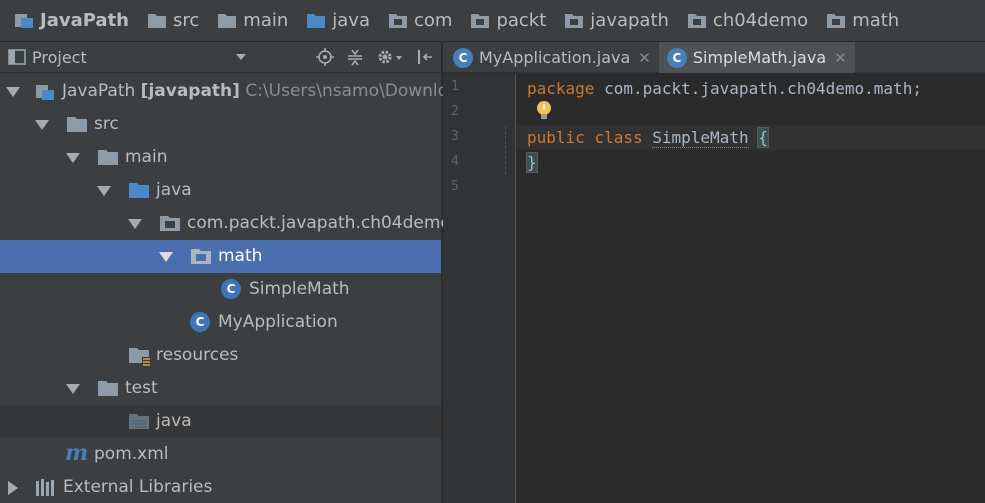 The height and width of the screenshot is (503, 985). I want to click on maven-icon: m, so click(77, 453).